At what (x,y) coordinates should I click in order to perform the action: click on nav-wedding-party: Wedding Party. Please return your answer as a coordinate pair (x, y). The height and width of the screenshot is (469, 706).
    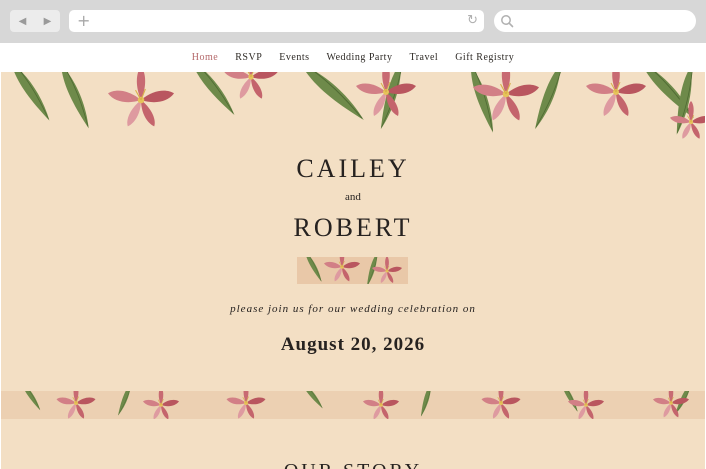
    Looking at the image, I should click on (359, 57).